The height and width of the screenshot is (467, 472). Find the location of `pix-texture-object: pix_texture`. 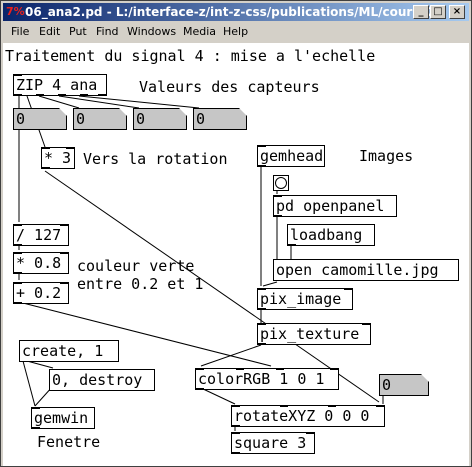

pix-texture-object: pix_texture is located at coordinates (314, 334).